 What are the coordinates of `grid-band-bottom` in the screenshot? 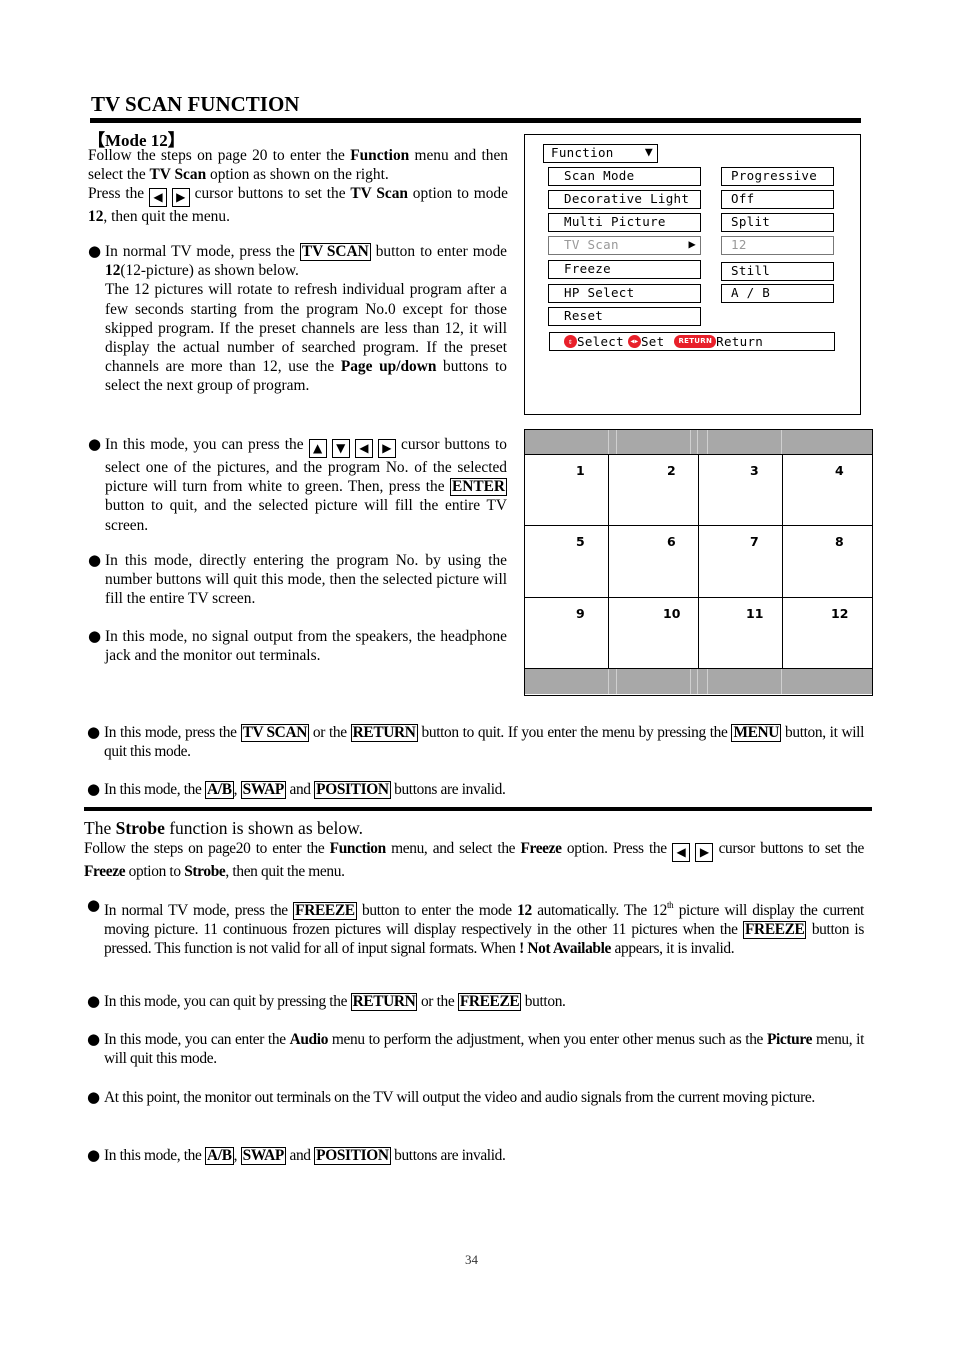 It's located at (698, 681).